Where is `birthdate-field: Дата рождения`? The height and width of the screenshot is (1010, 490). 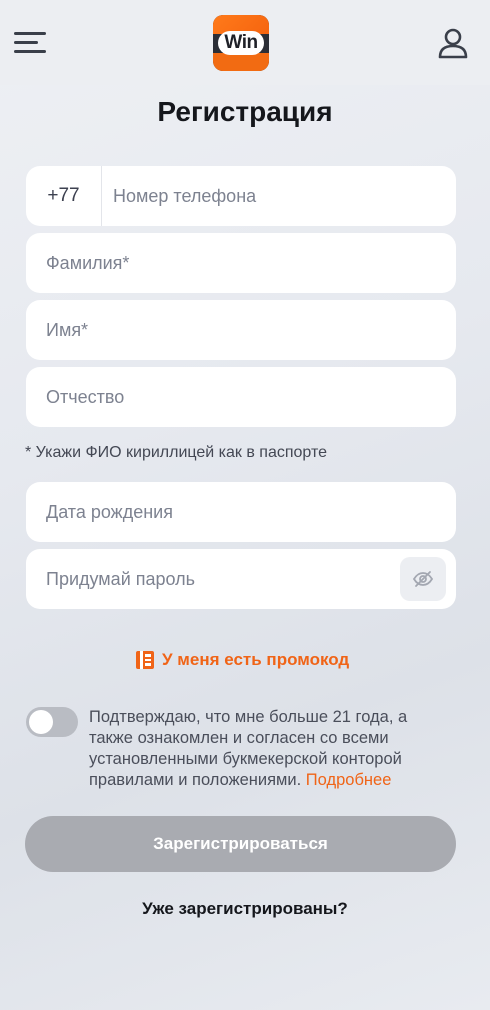
birthdate-field: Дата рождения is located at coordinates (241, 512).